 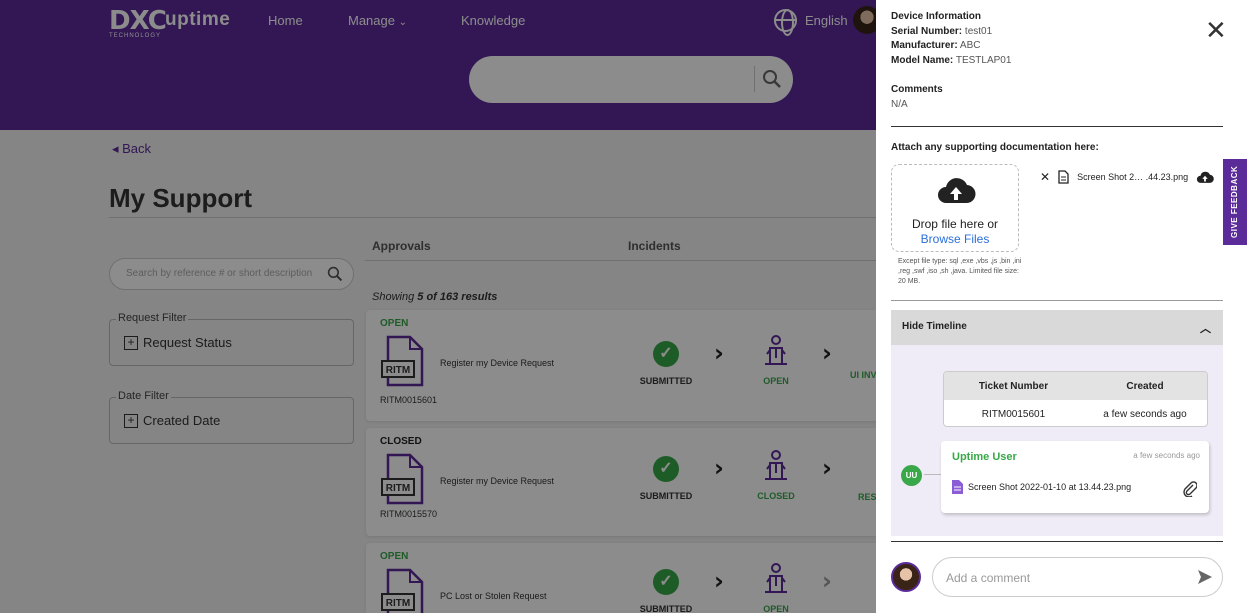 I want to click on cell-ticket-number: RITM0015601, so click(x=1013, y=414).